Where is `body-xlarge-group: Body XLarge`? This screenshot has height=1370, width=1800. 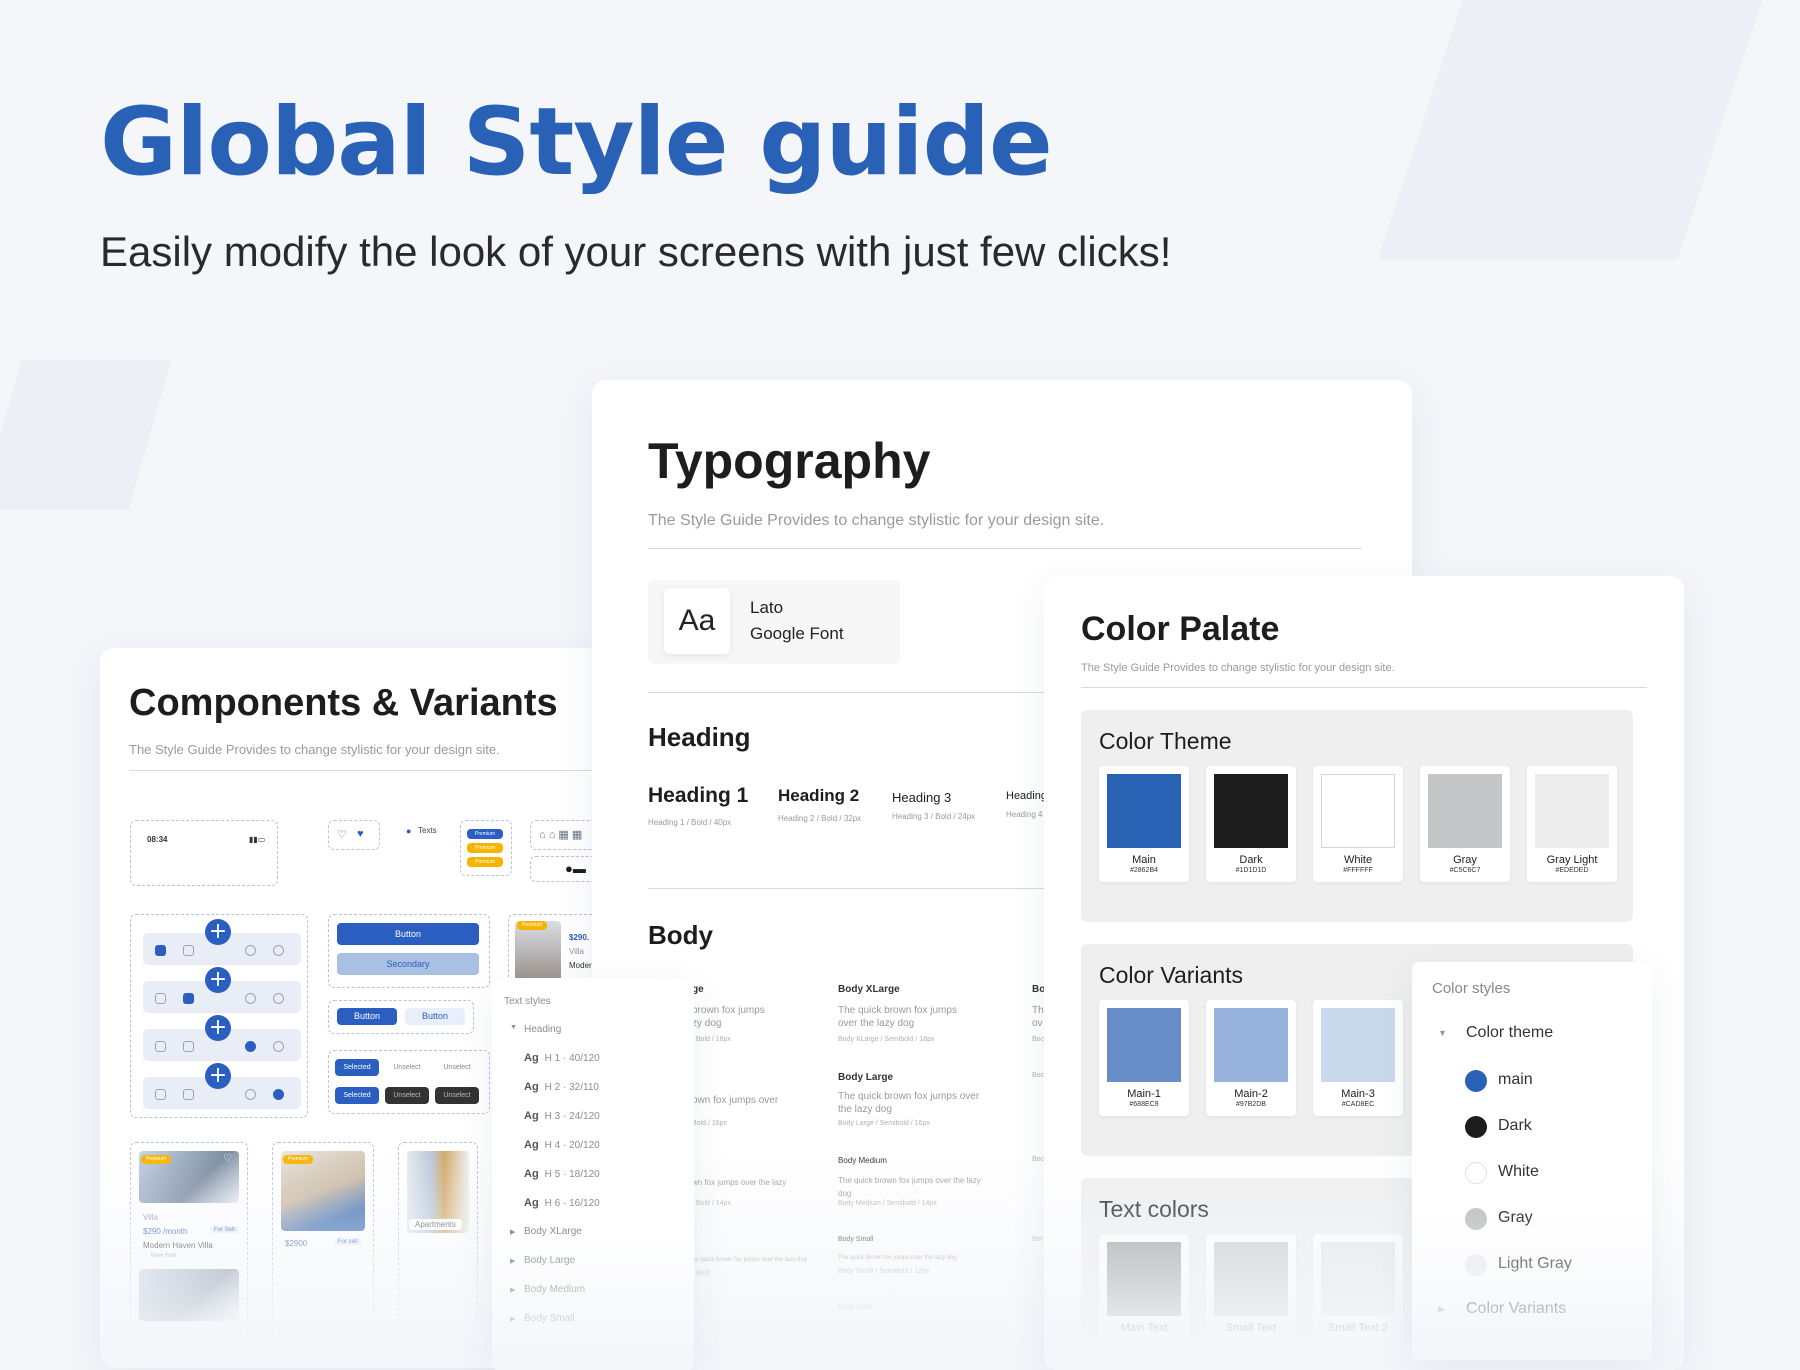 body-xlarge-group: Body XLarge is located at coordinates (553, 1231).